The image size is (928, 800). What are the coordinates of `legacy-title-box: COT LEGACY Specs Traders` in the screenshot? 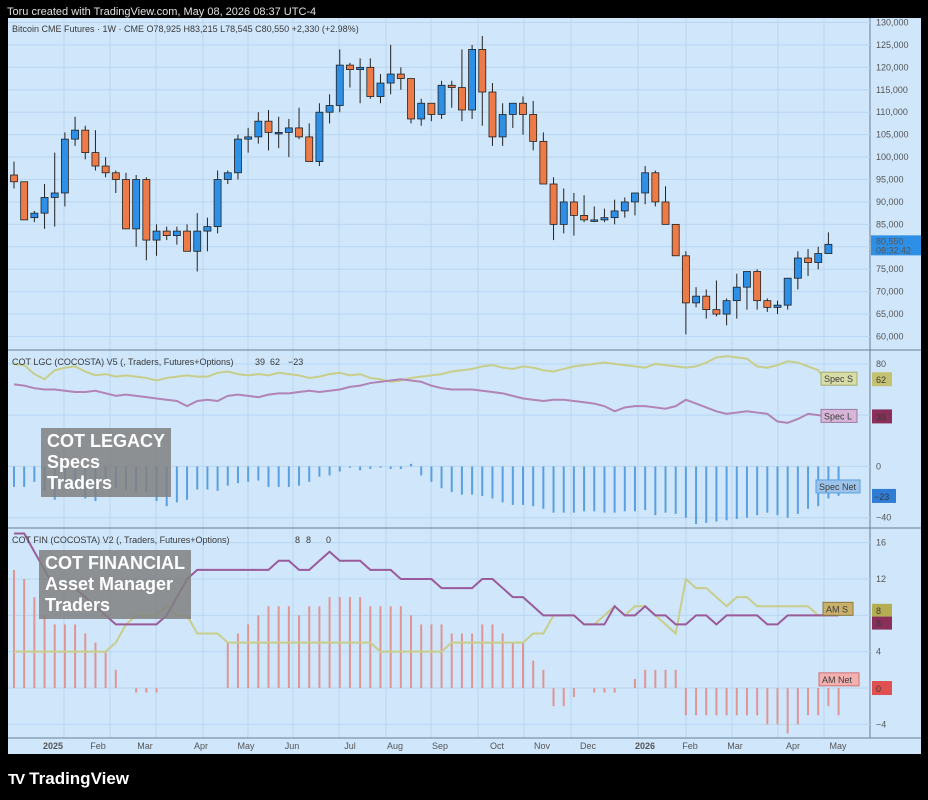 It's located at (106, 462).